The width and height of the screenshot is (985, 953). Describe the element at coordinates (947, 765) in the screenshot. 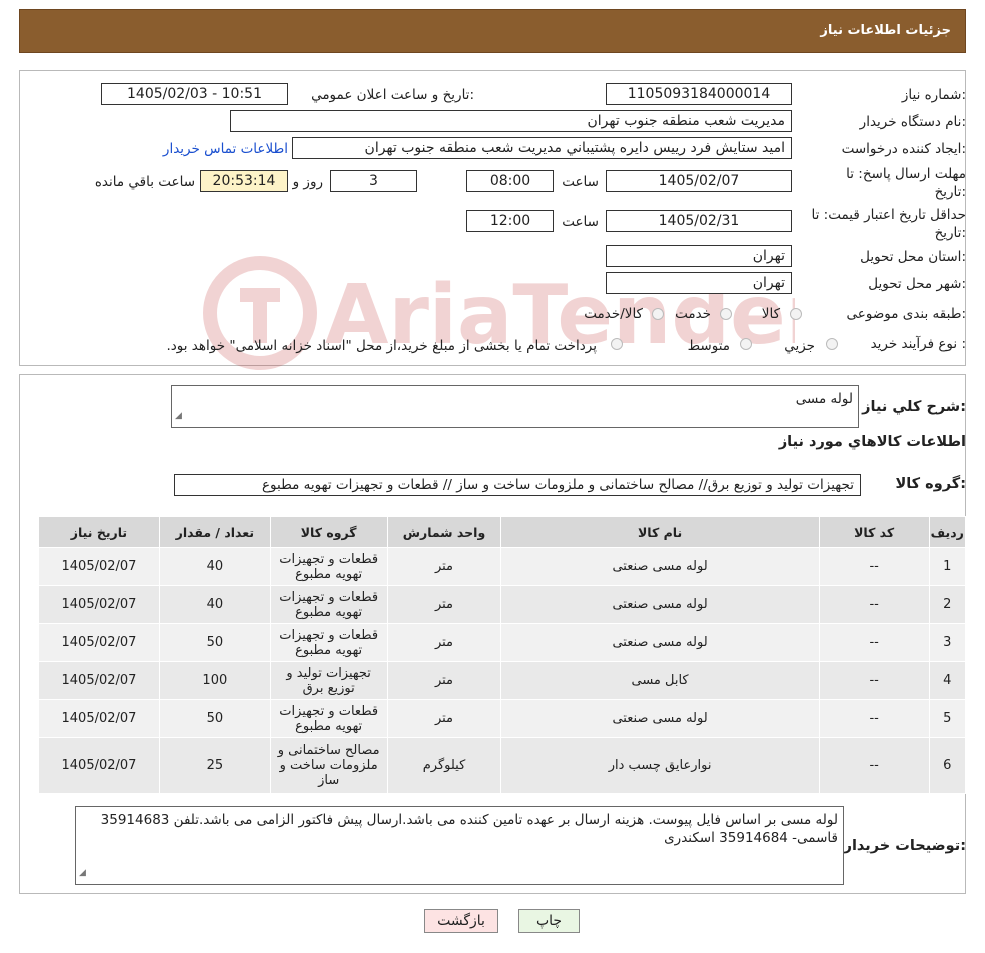

I see `cell-row-number: 6` at that location.